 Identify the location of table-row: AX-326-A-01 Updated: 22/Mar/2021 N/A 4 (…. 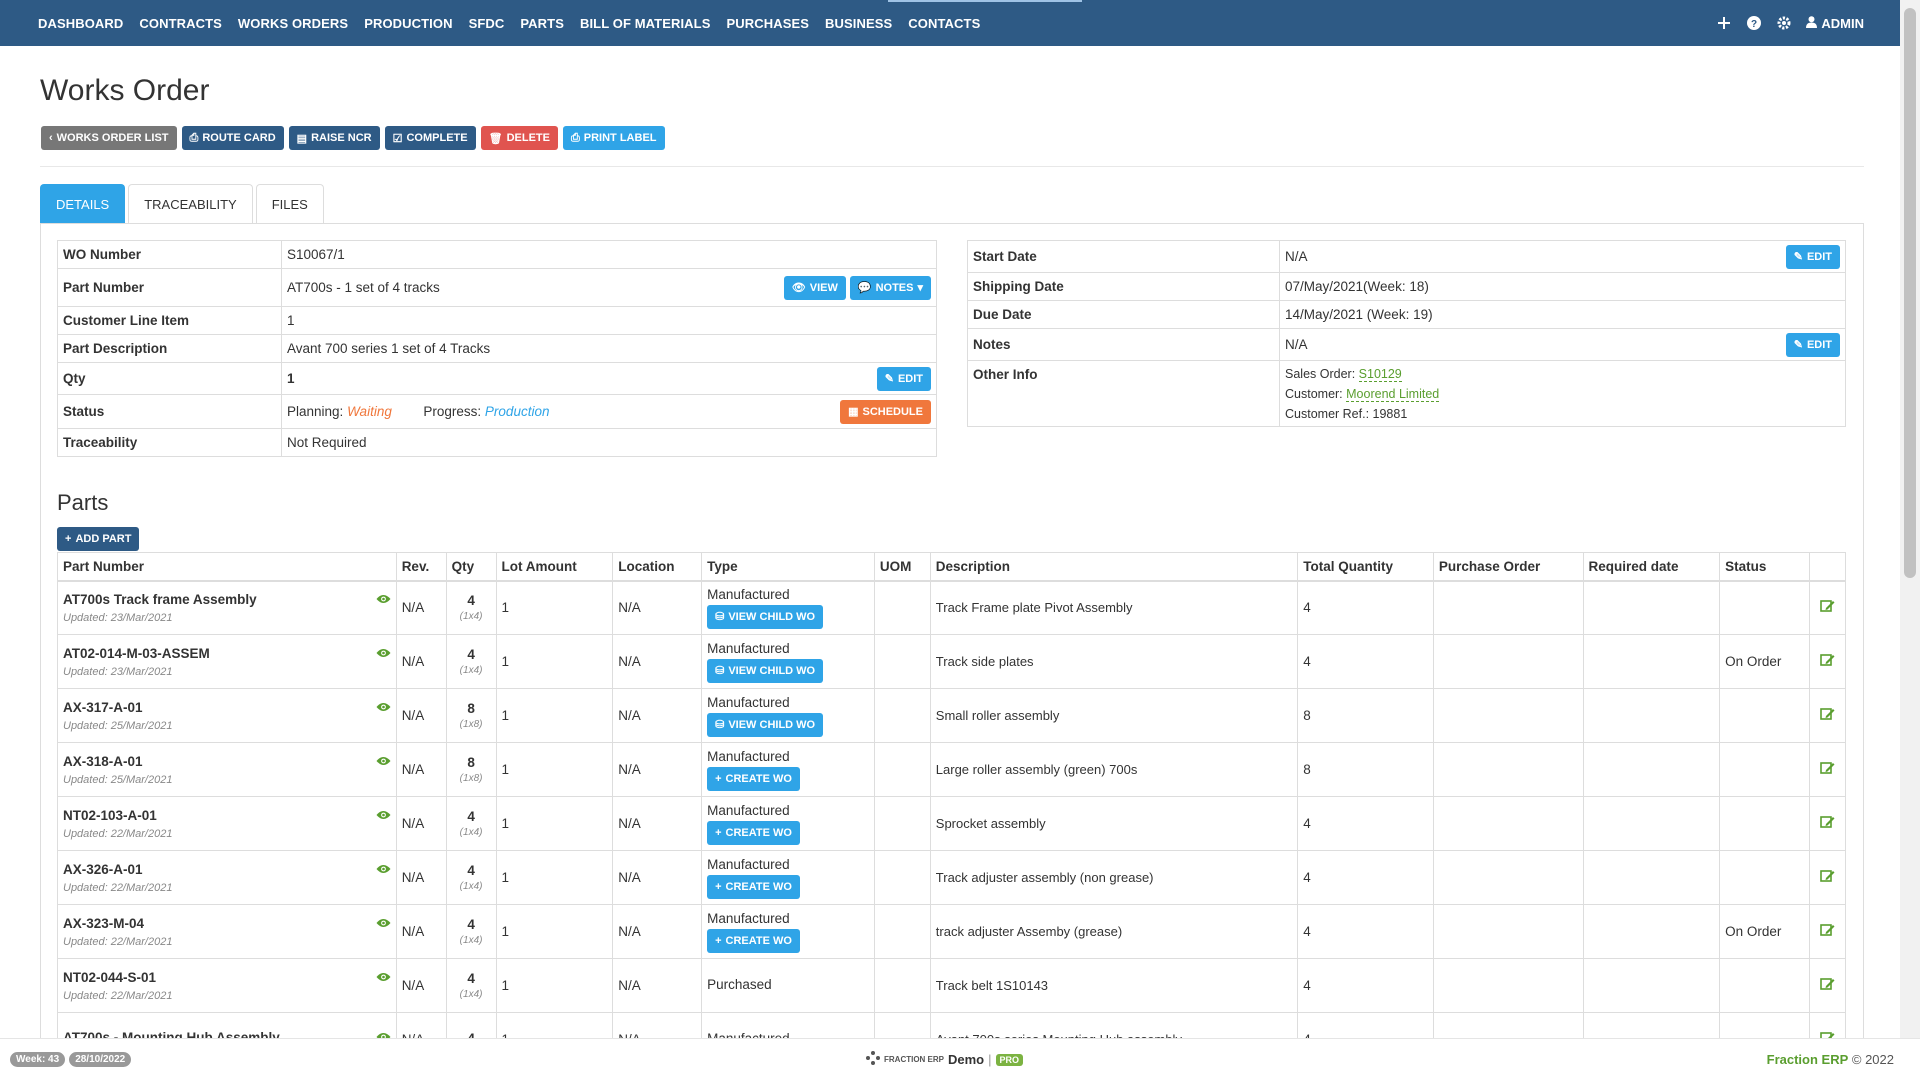
(952, 877).